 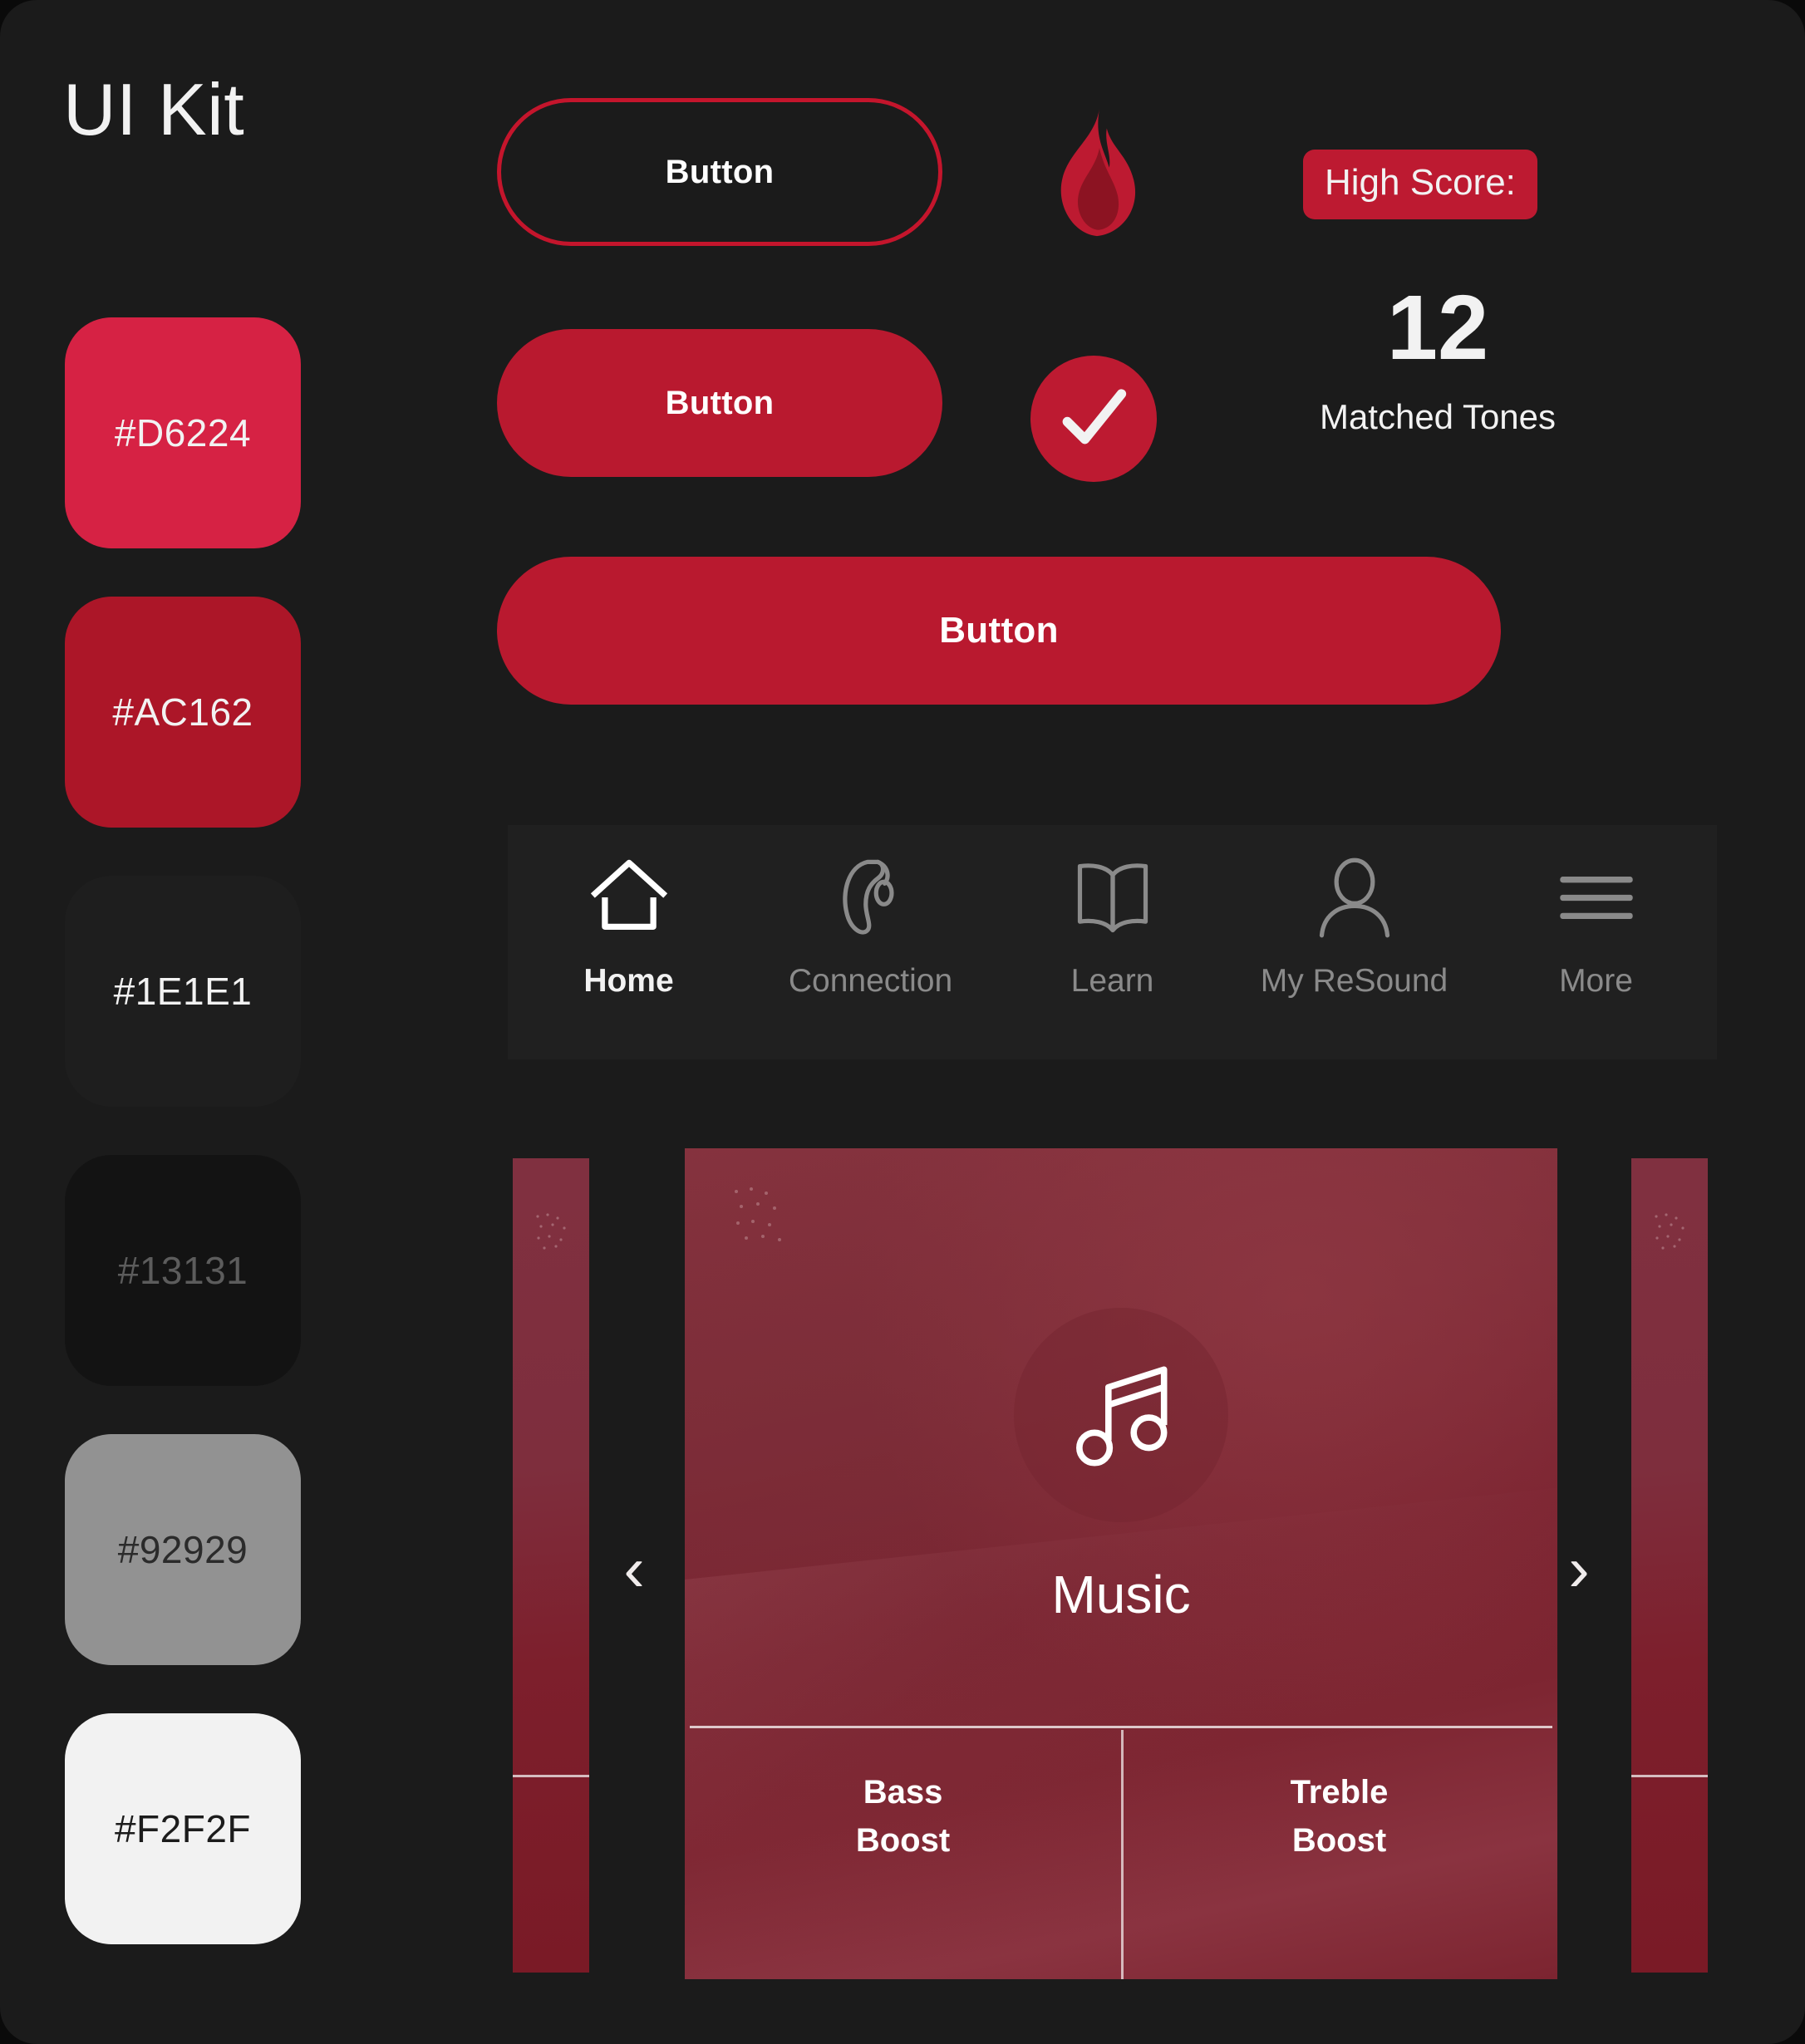 I want to click on treble-boost-line1: Treble, so click(x=1339, y=1792).